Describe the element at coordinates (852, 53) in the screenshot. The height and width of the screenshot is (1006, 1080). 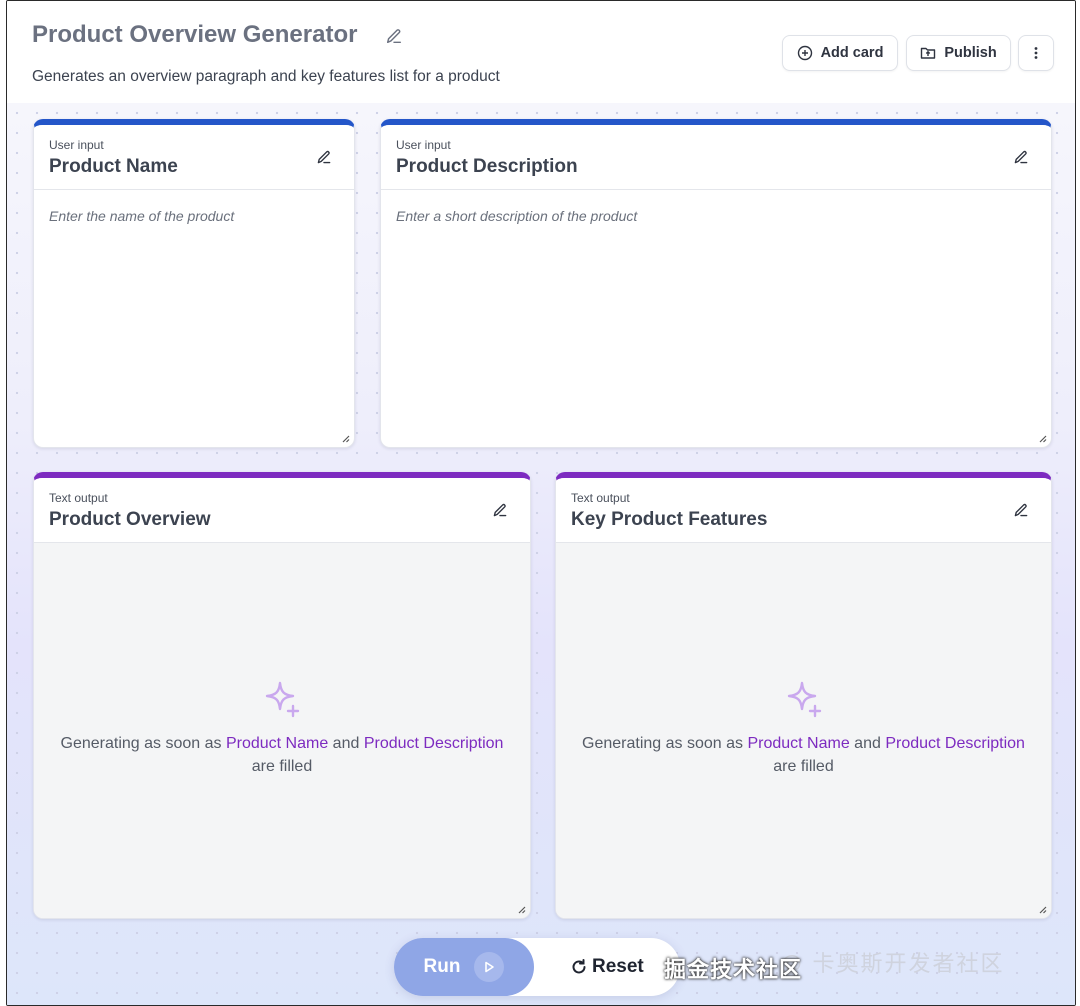
I see `add-card-label: Add card` at that location.